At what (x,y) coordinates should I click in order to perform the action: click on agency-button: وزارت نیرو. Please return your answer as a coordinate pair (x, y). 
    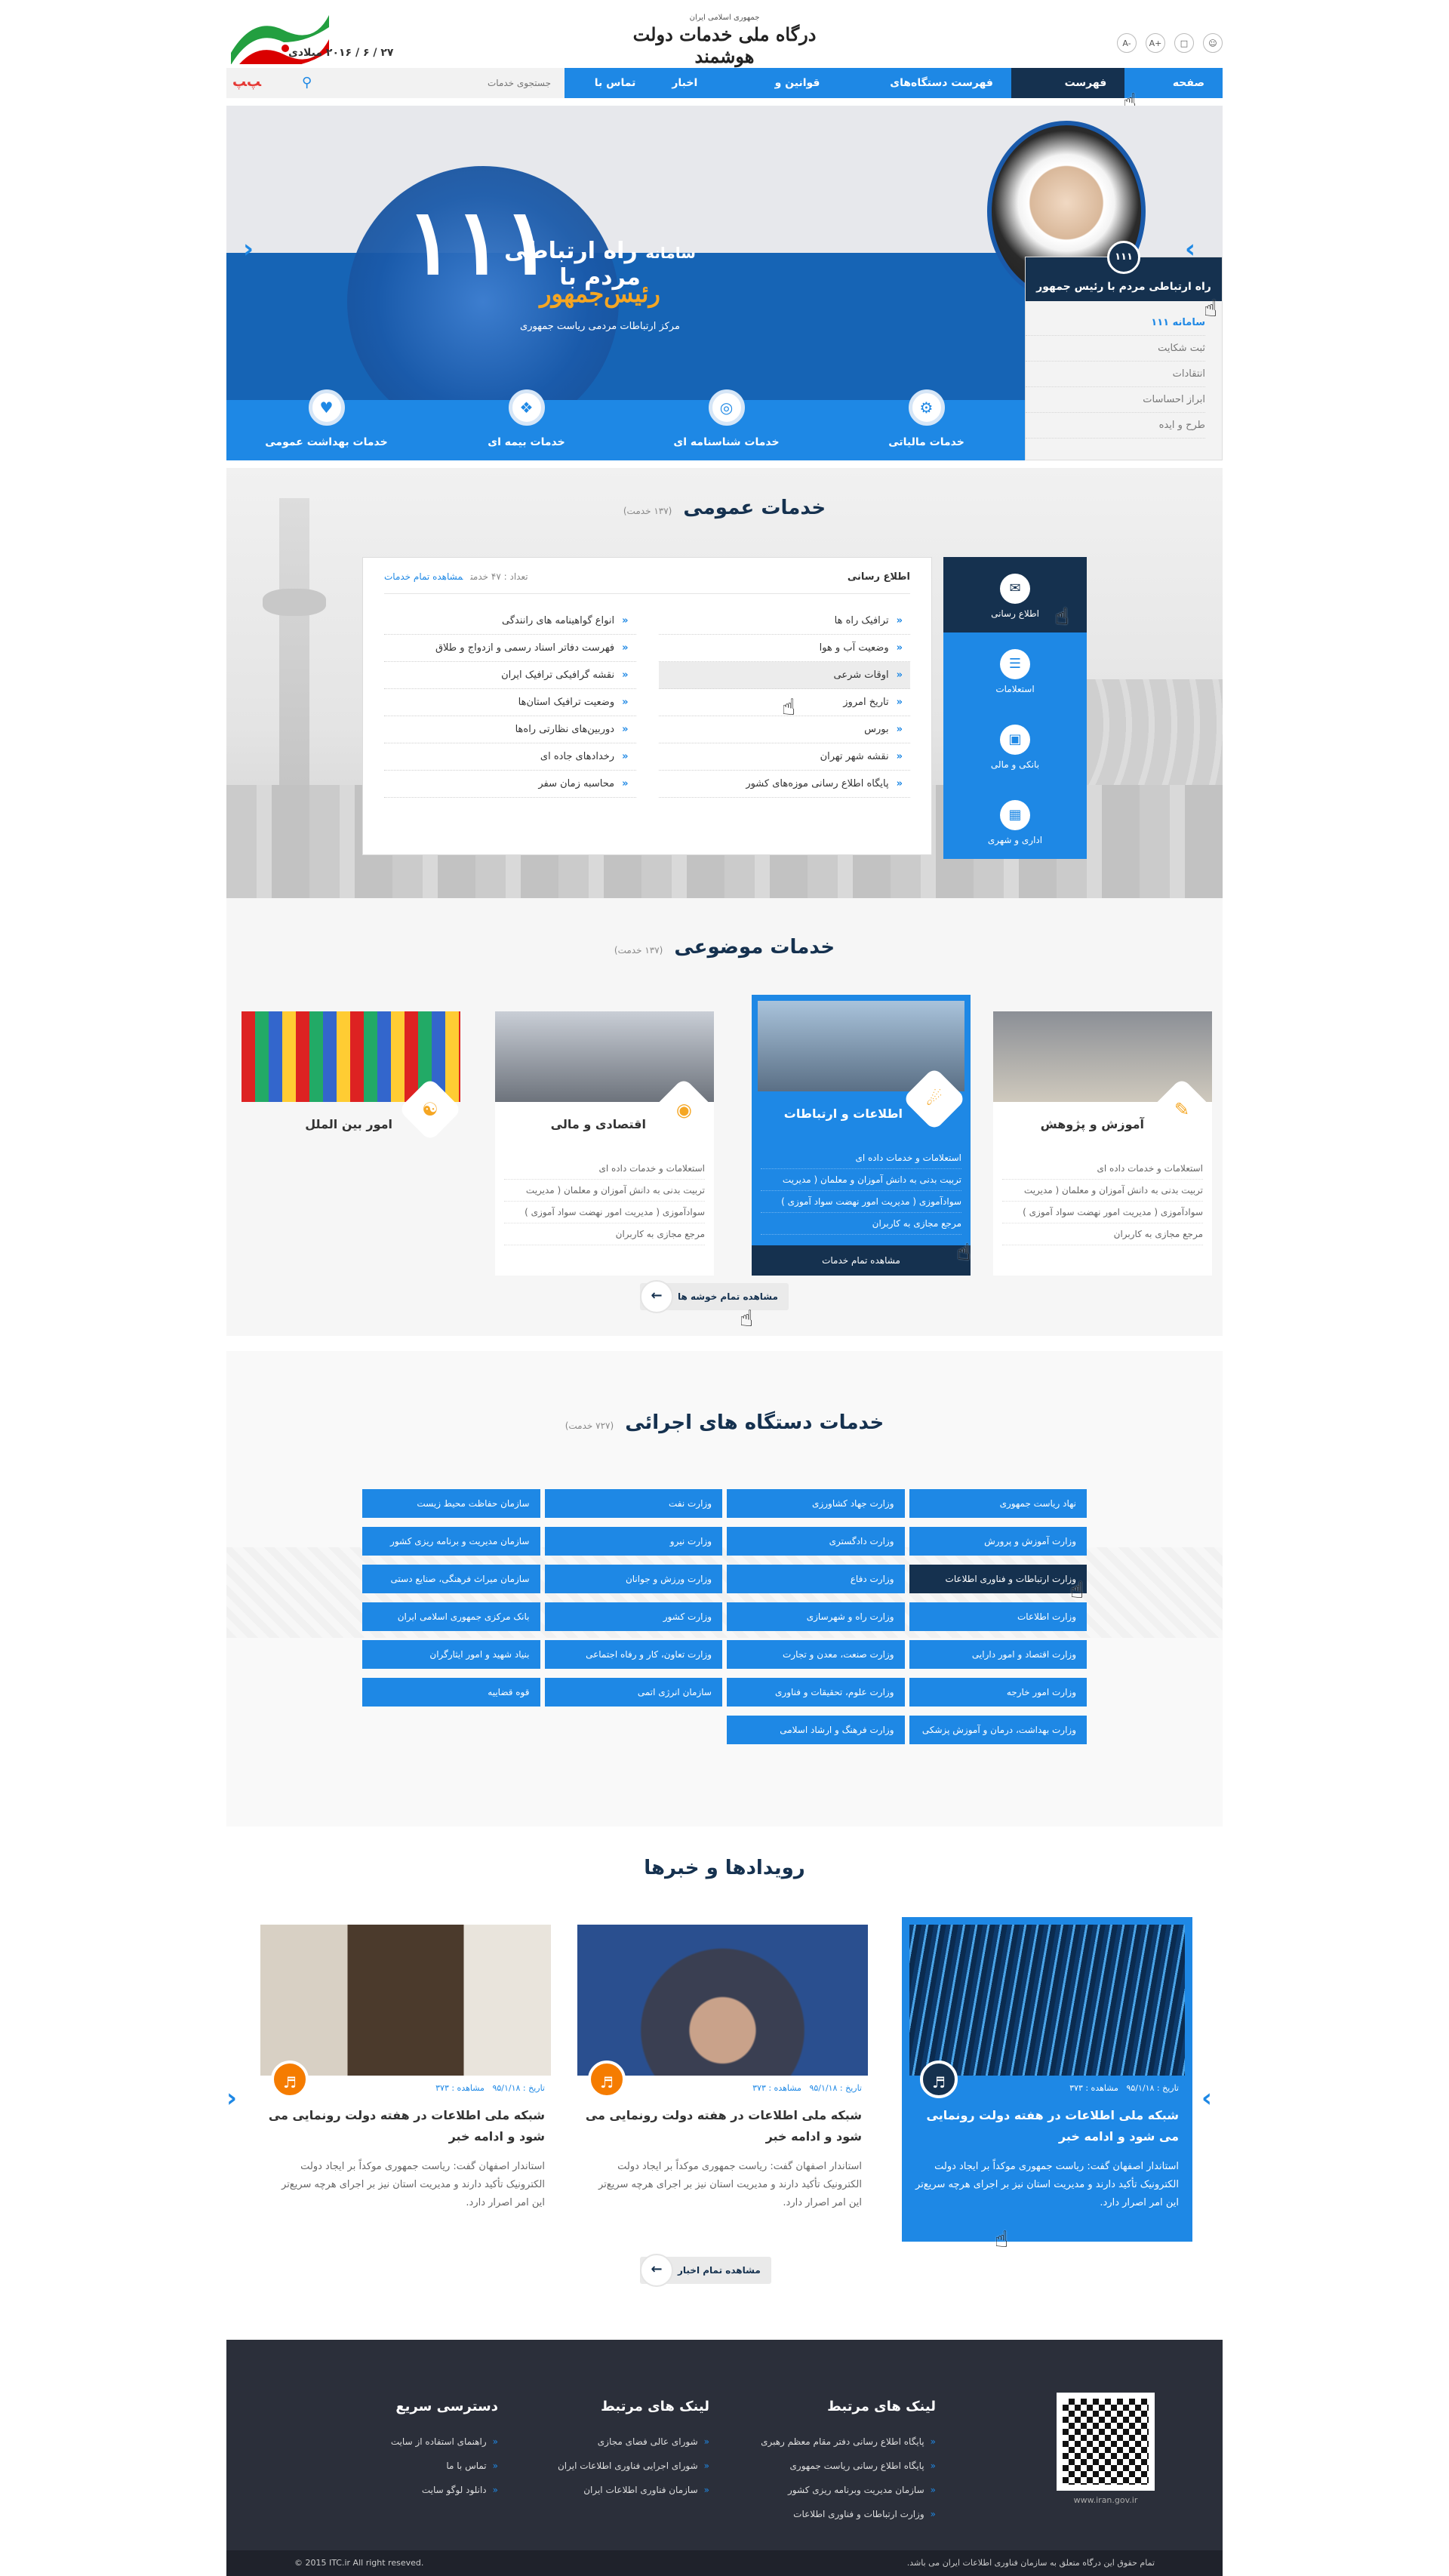
    Looking at the image, I should click on (633, 1541).